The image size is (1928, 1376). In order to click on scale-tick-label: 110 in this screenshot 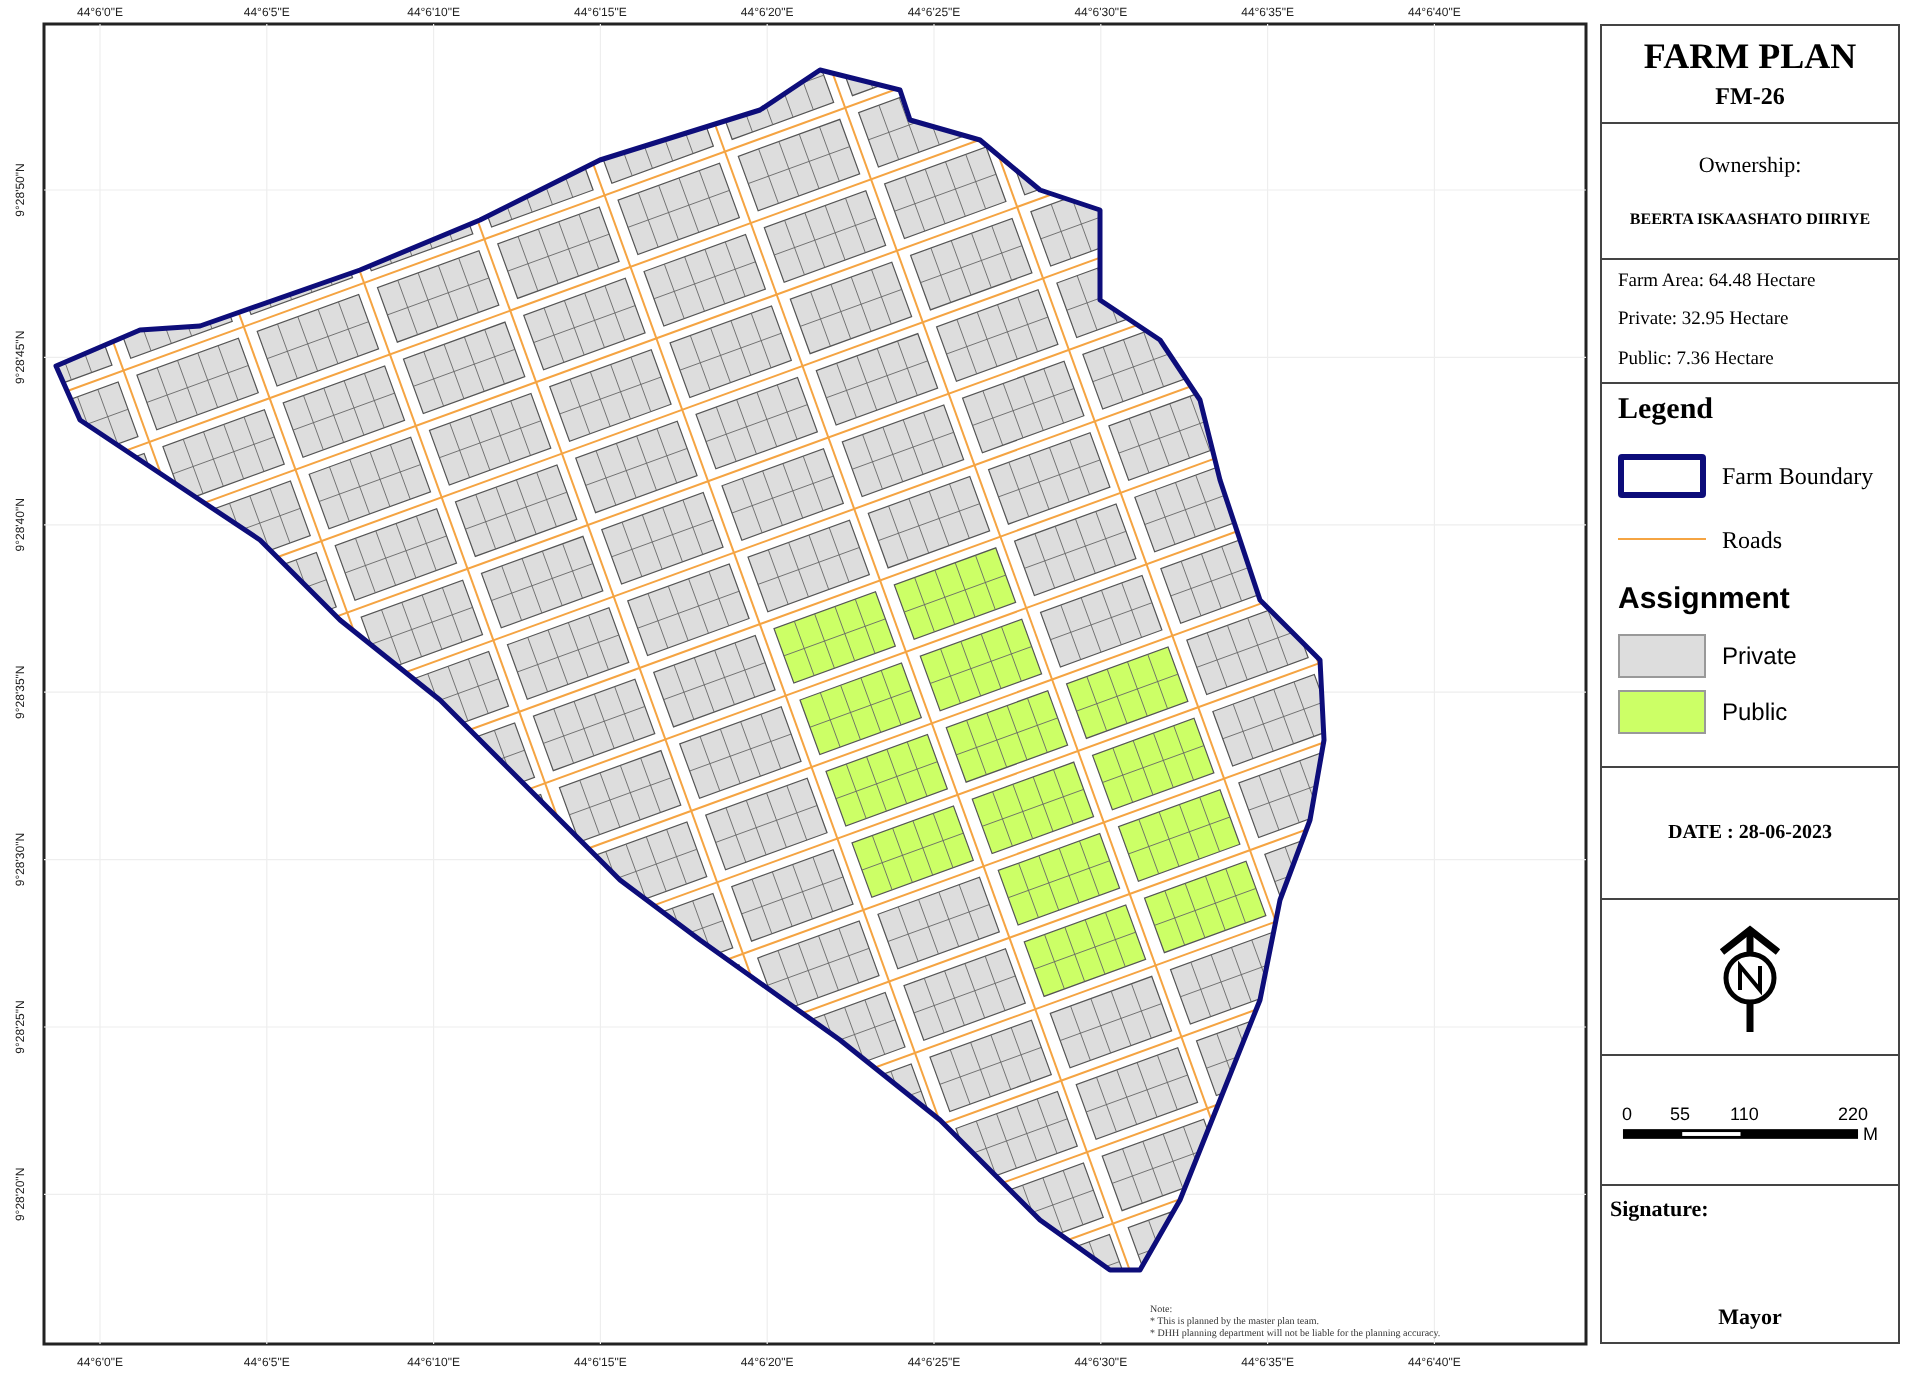, I will do `click(1744, 1114)`.